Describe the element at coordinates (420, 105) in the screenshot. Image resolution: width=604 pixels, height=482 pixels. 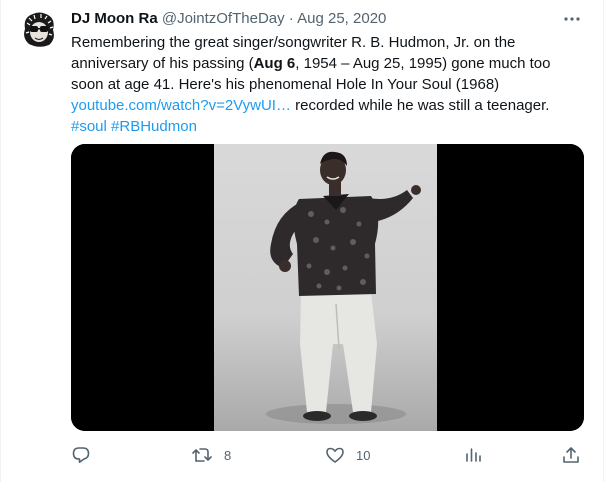
I see `tweet-text-part: recorded while he was still a teenager.` at that location.